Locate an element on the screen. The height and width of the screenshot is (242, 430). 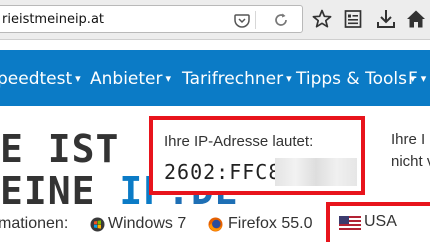
url-separator is located at coordinates (255, 20).